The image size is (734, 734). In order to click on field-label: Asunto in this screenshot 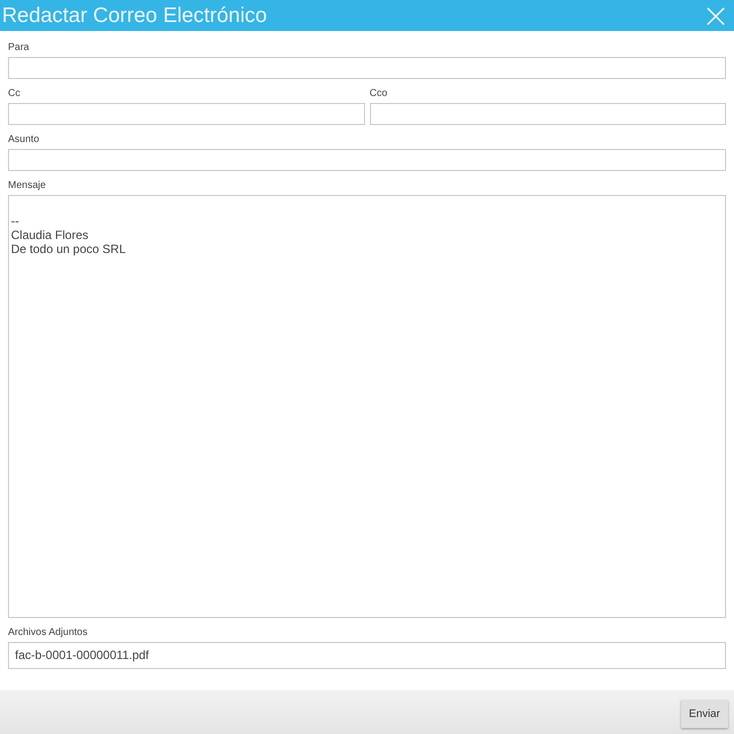, I will do `click(24, 139)`.